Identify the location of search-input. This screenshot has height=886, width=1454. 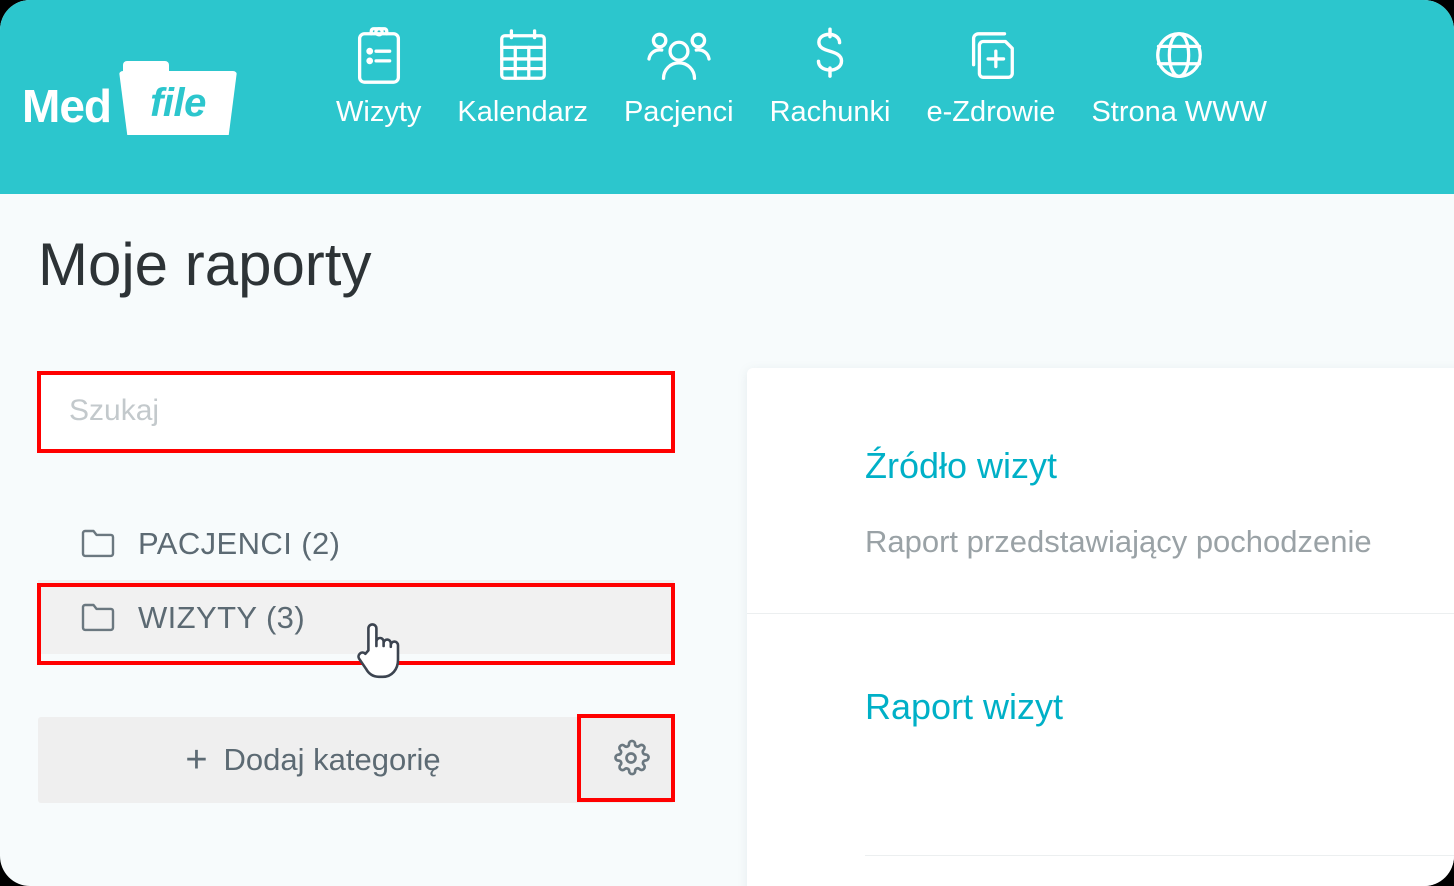
(356, 411).